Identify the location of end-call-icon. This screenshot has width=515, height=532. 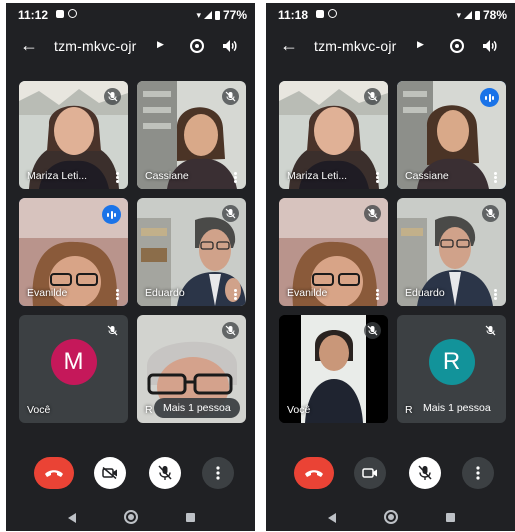
(54, 473).